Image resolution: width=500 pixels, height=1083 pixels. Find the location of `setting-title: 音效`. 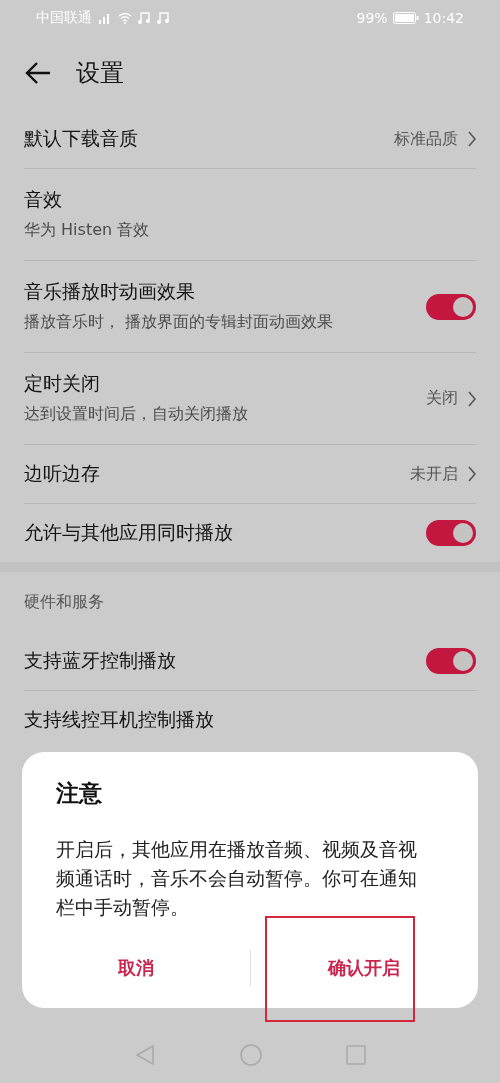

setting-title: 音效 is located at coordinates (43, 200).